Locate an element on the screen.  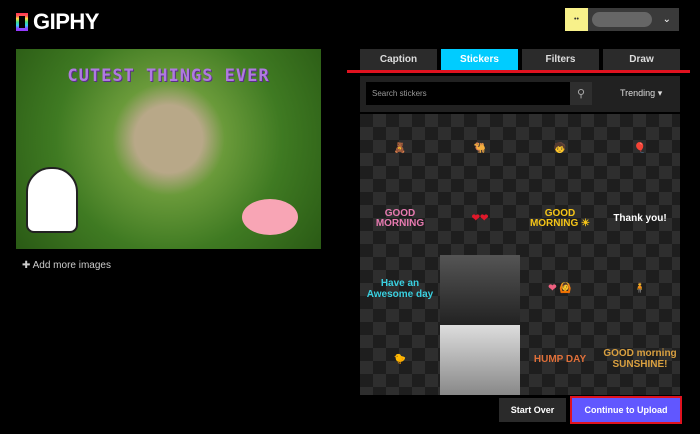
sticker-label: 🧸 is located at coordinates (400, 148).